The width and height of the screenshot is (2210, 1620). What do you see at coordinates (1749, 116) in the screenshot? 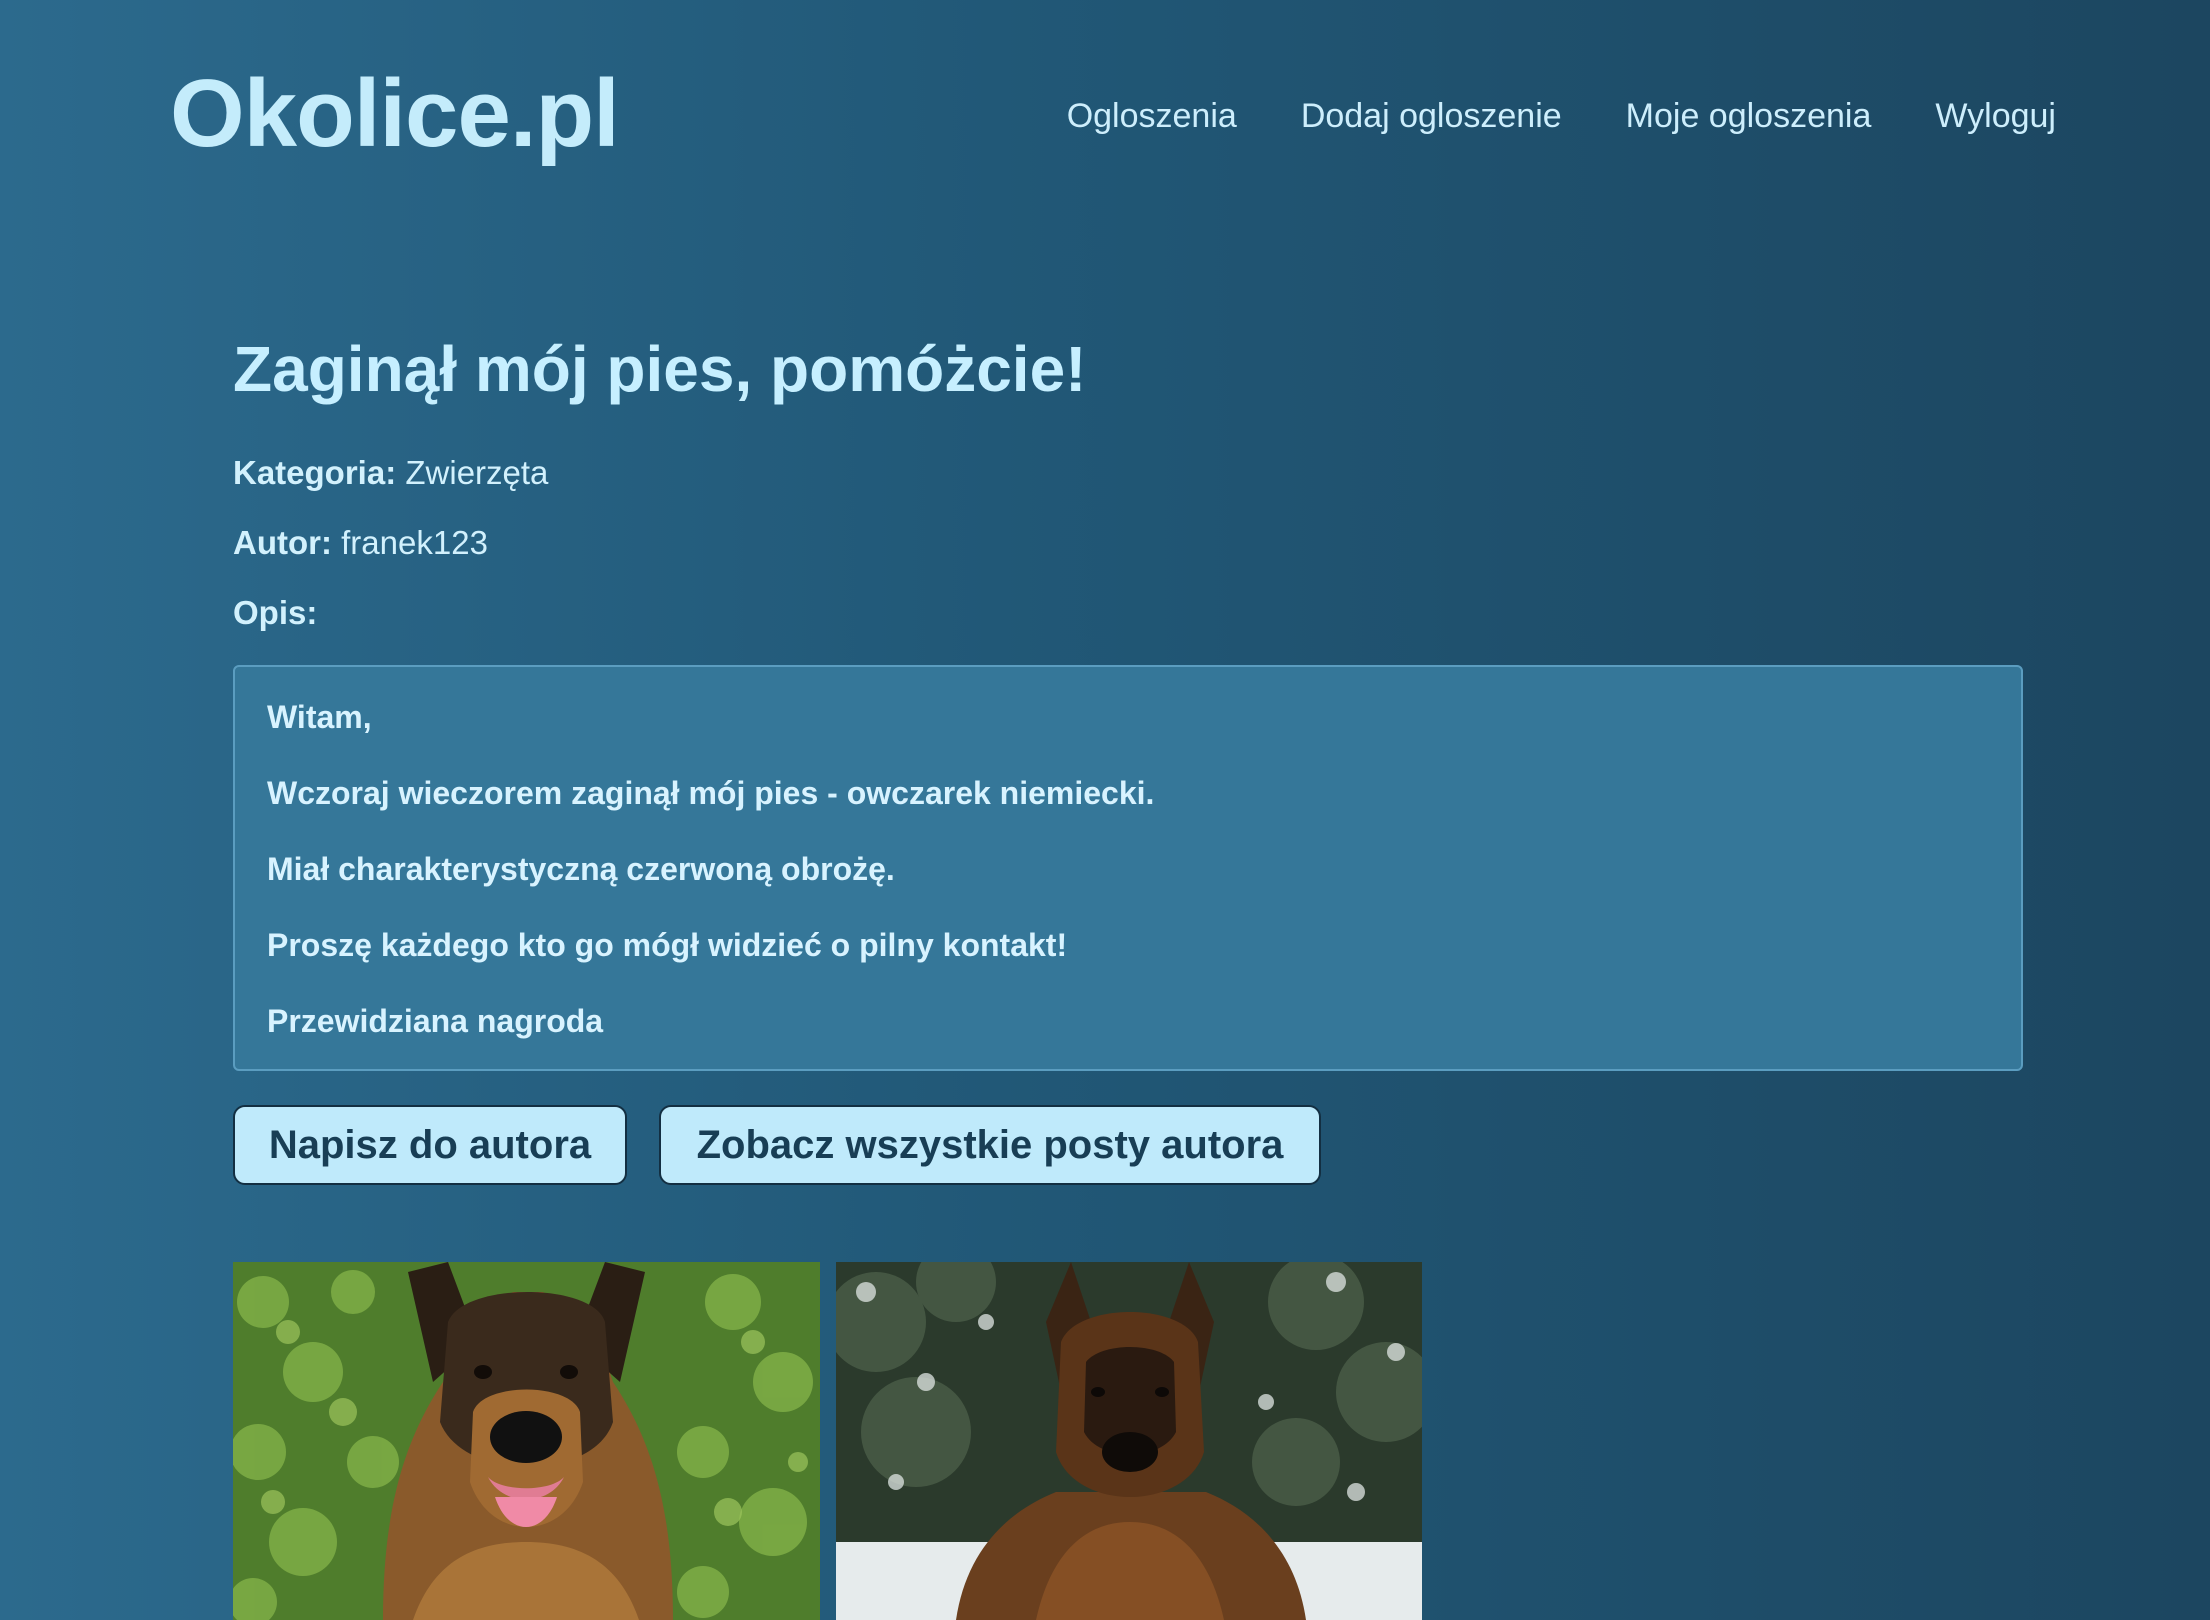
I see `nav-link-moje-ogloszenia: Moje ogloszenia` at bounding box center [1749, 116].